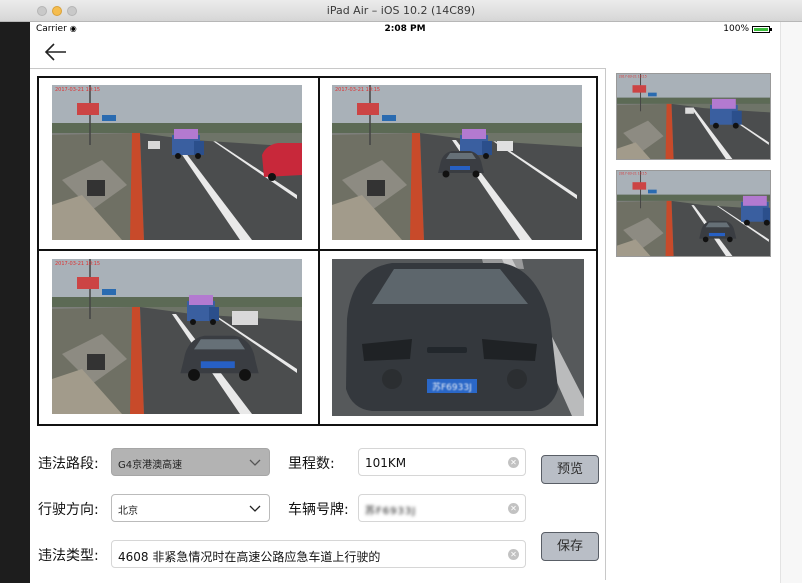 The image size is (802, 583). What do you see at coordinates (391, 511) in the screenshot?
I see `plate-value: 苏F6933J` at bounding box center [391, 511].